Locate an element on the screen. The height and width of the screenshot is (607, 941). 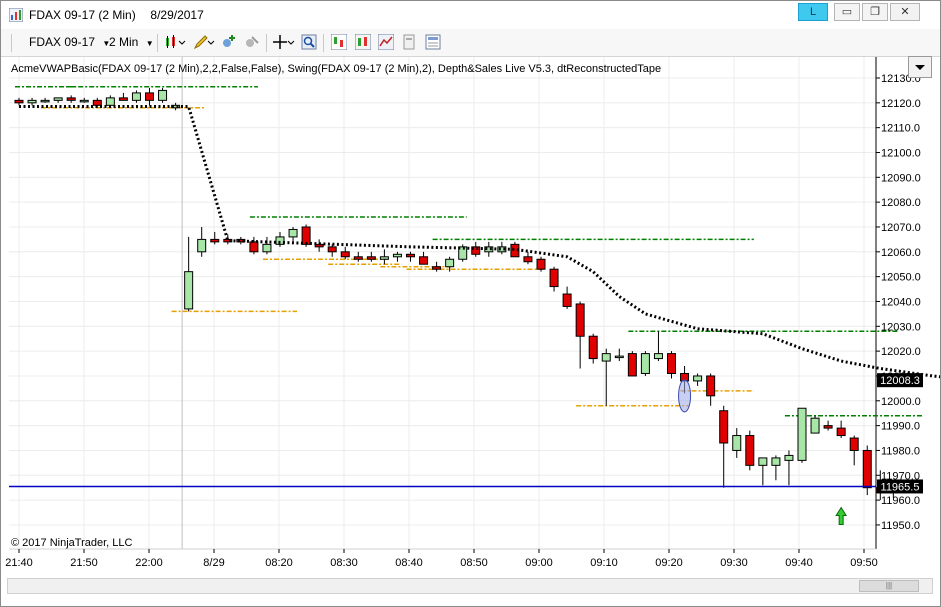
price-tick-label: 12020.0 is located at coordinates (901, 352).